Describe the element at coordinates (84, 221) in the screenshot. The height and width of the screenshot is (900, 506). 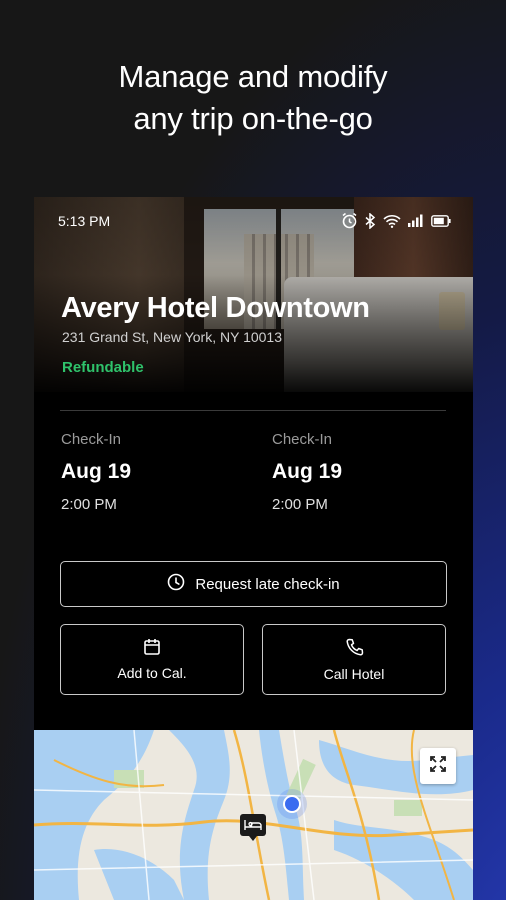
I see `status-time: 5:13 PM` at that location.